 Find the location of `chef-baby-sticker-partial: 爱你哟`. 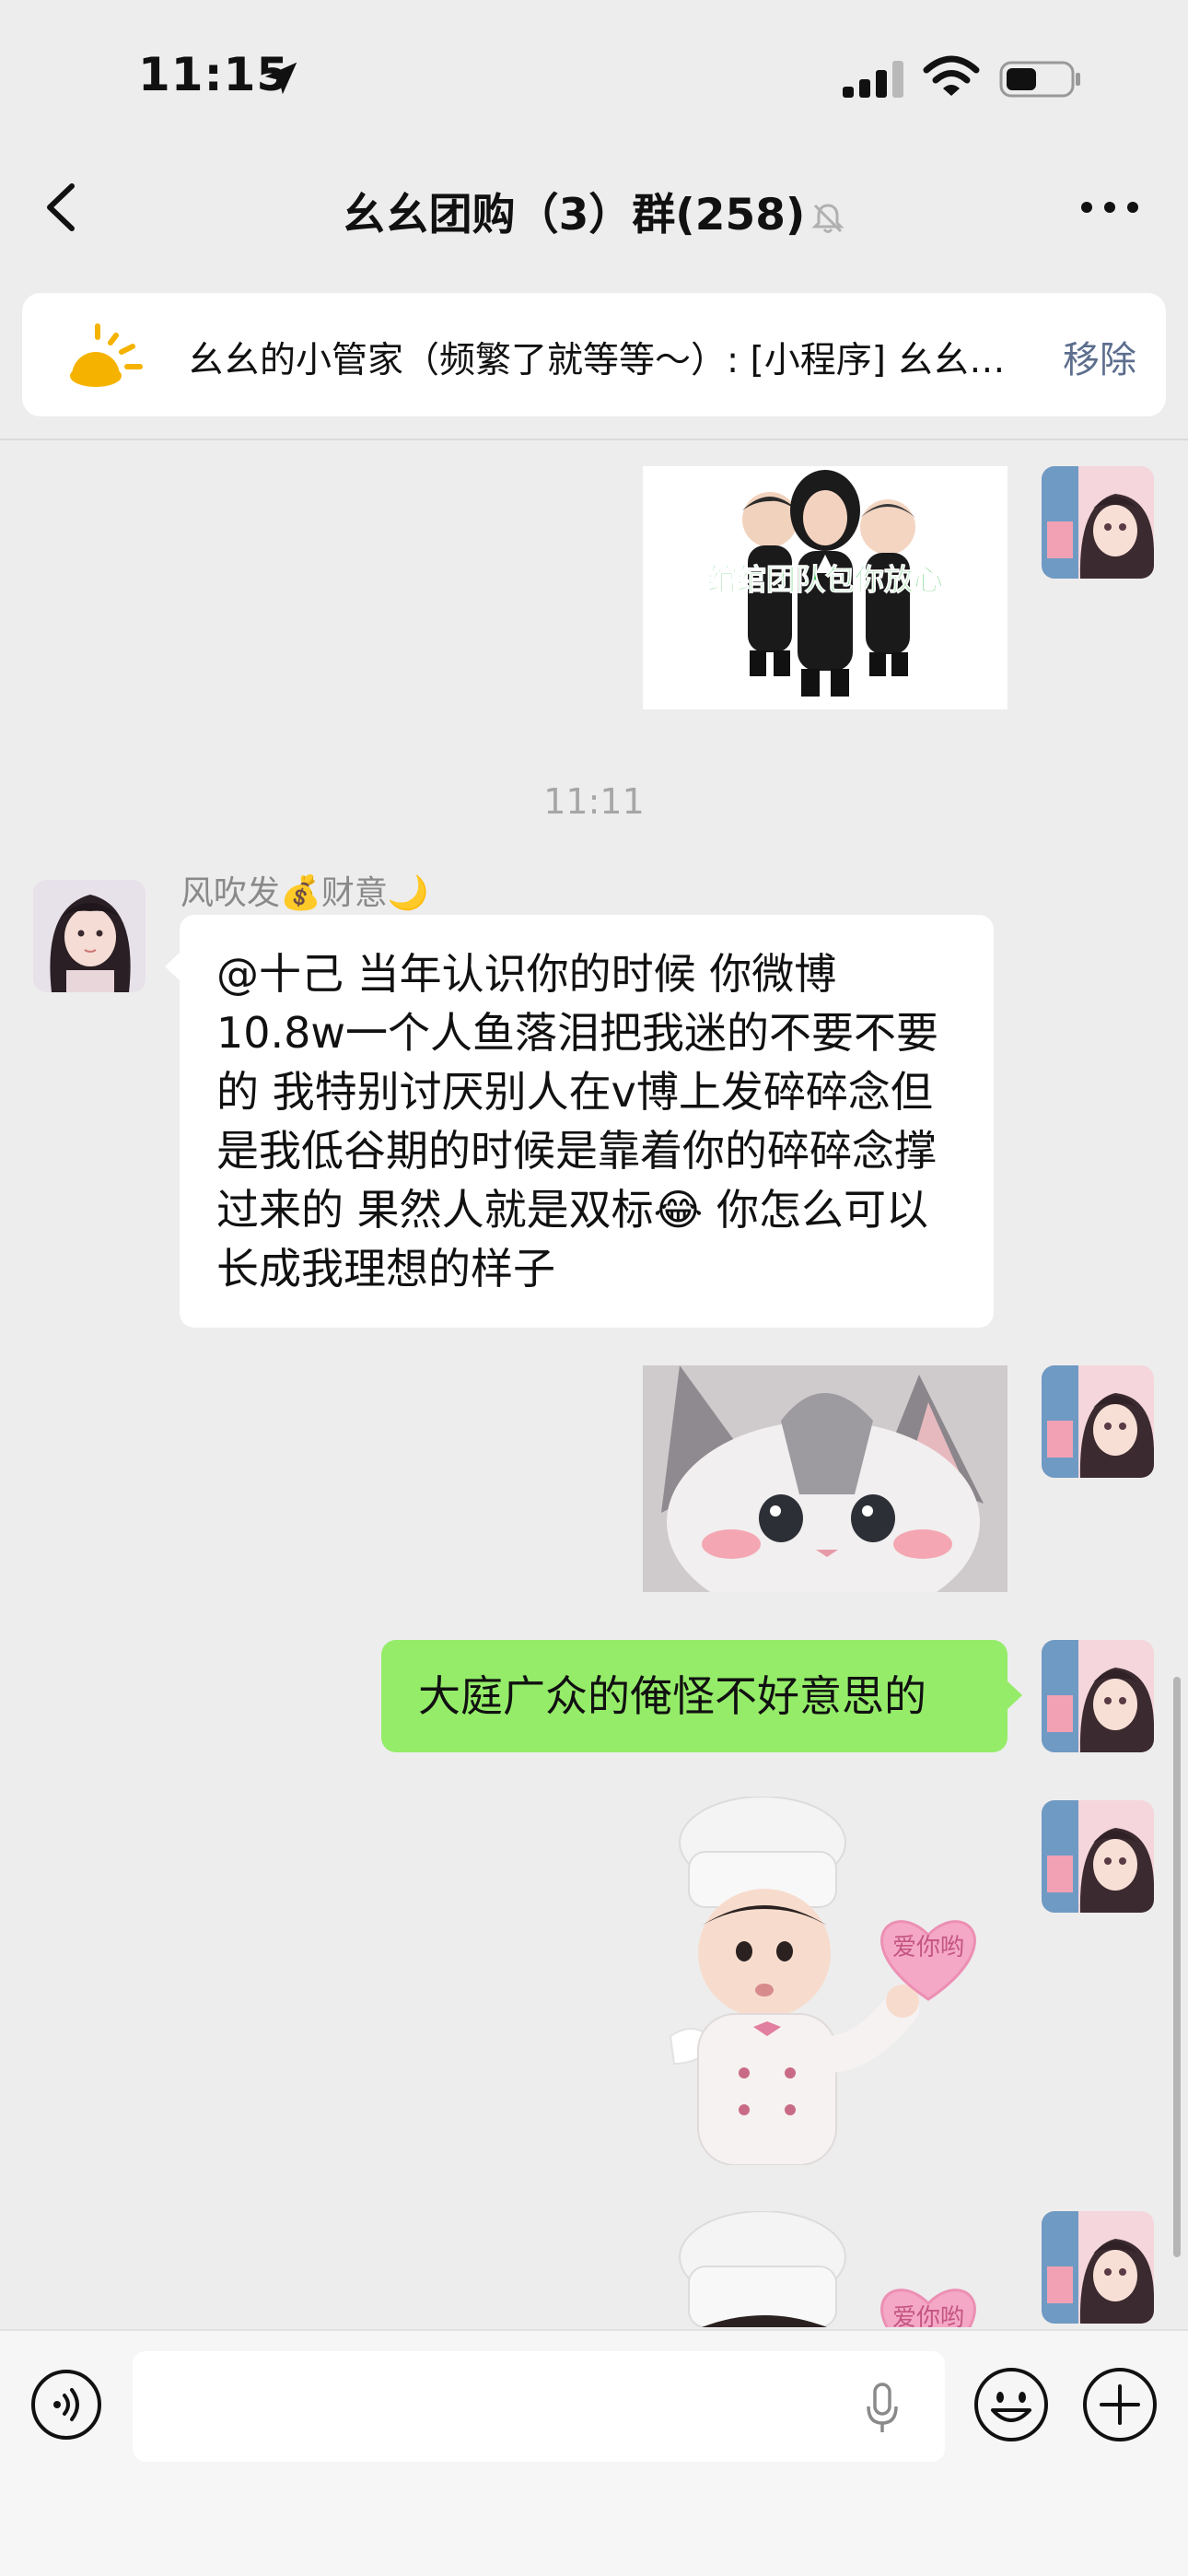

chef-baby-sticker-partial: 爱你哟 is located at coordinates (836, 2269).